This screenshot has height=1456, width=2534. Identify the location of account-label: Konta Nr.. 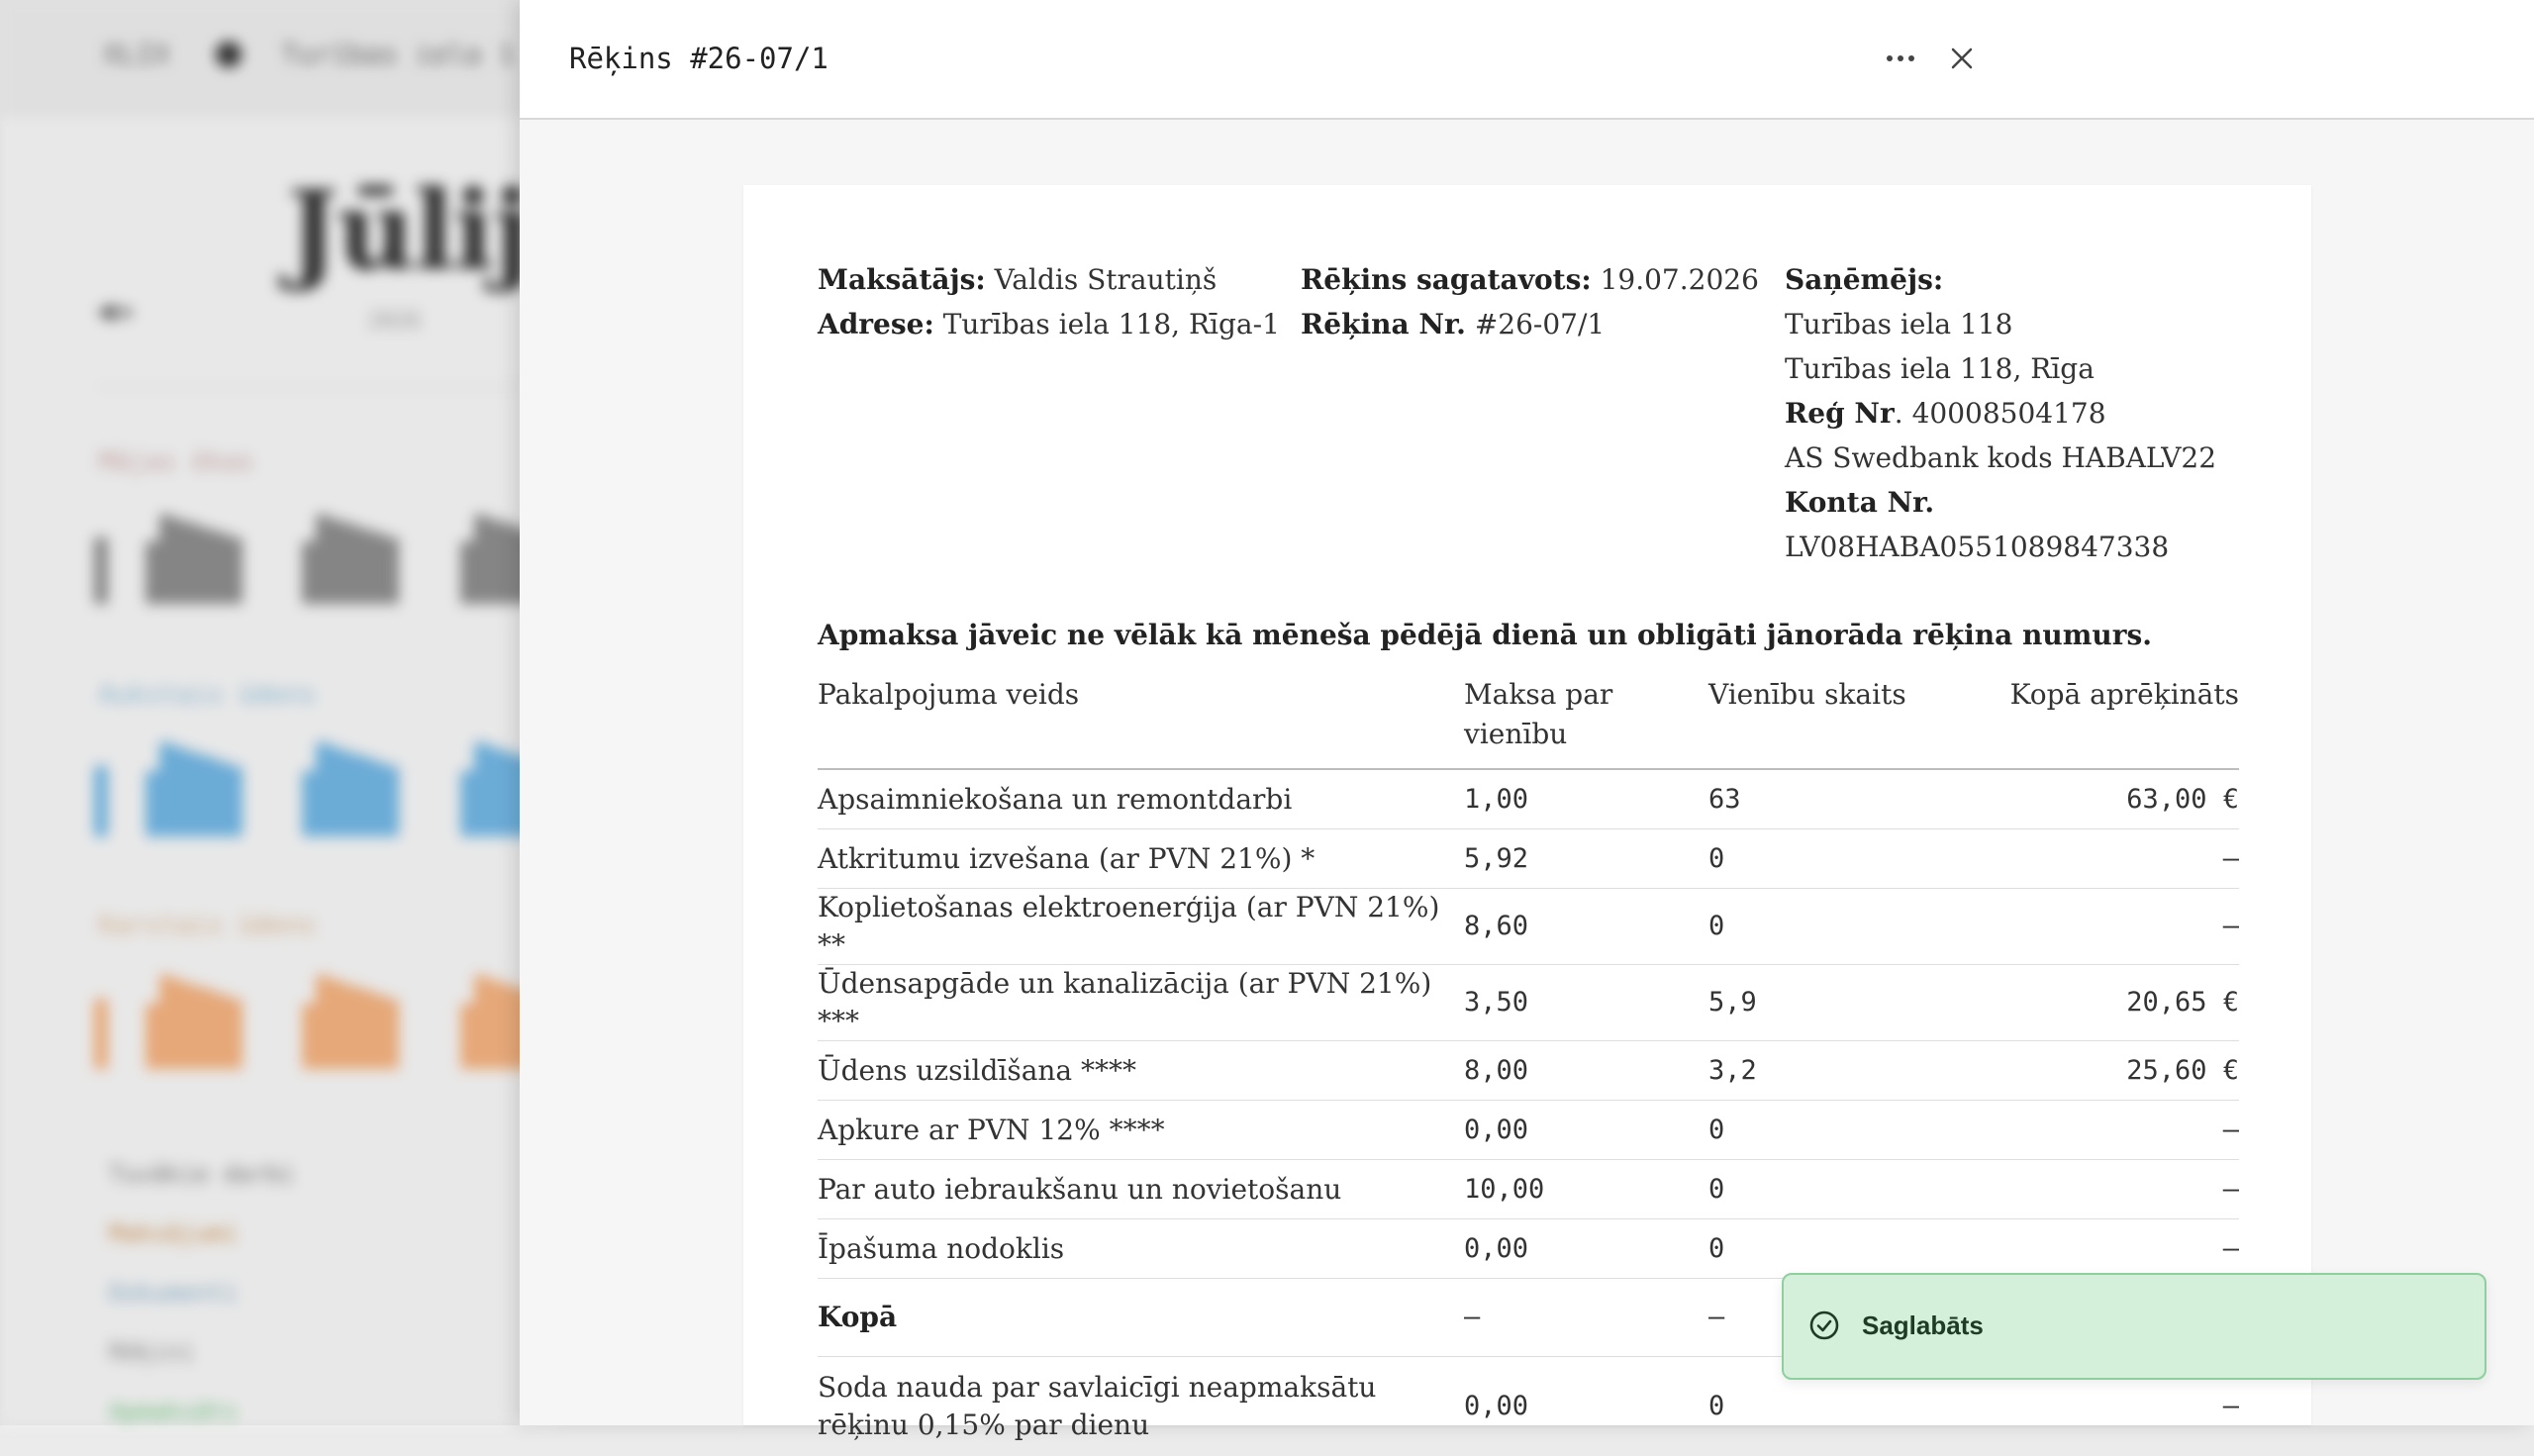
(1860, 502).